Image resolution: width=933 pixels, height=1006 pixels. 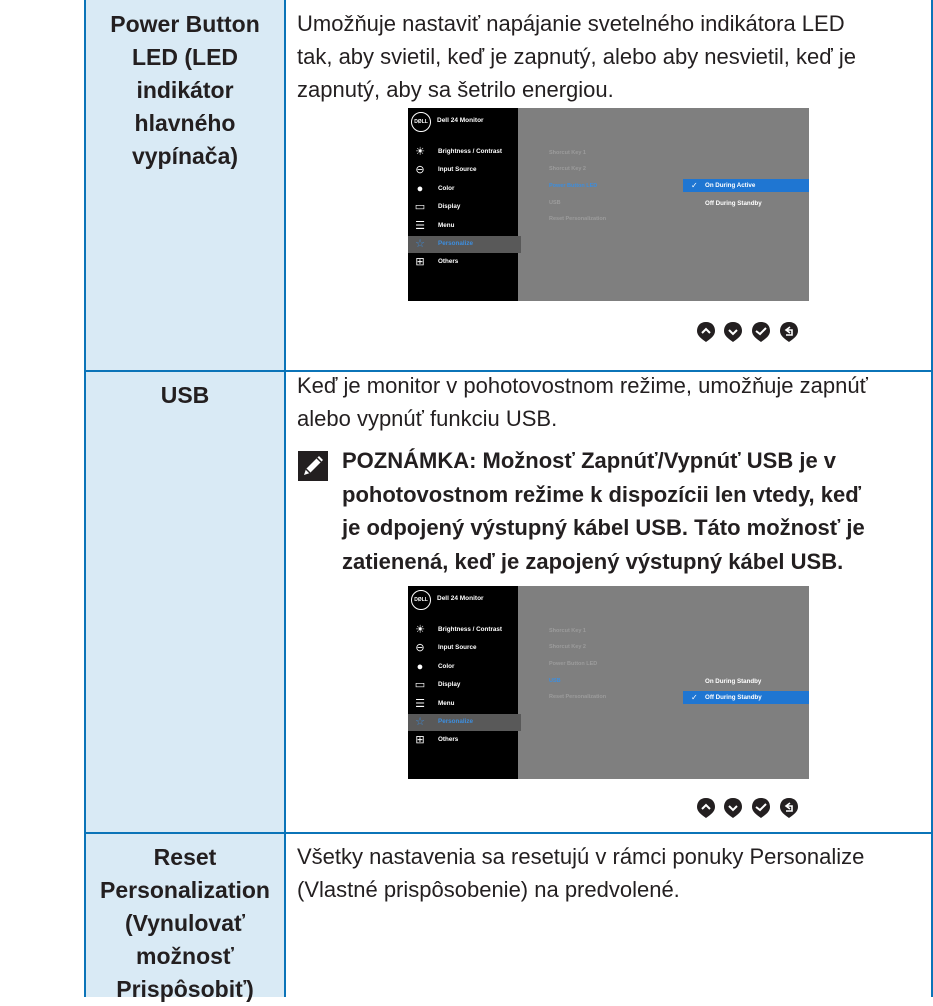 What do you see at coordinates (746, 681) in the screenshot?
I see `osd-option-on-during-standby: On During Standby` at bounding box center [746, 681].